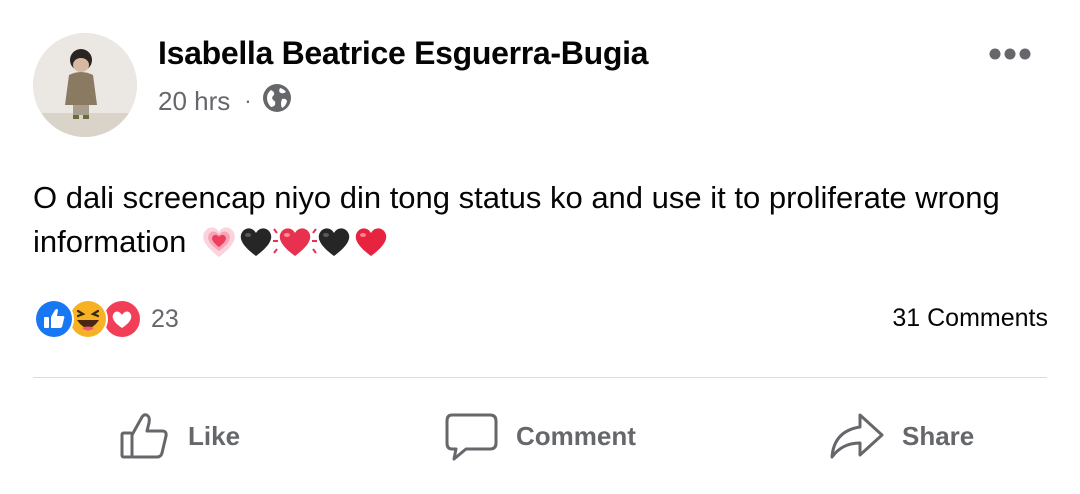 The height and width of the screenshot is (494, 1080). I want to click on reactions-summary: 23, so click(106, 319).